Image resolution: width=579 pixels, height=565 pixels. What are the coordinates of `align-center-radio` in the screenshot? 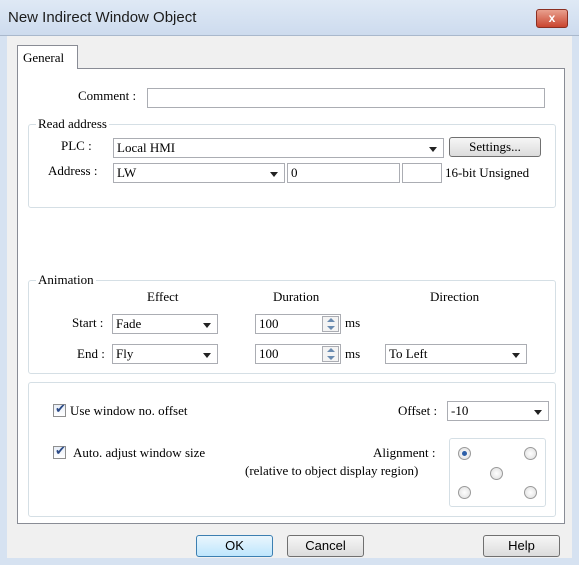 It's located at (496, 473).